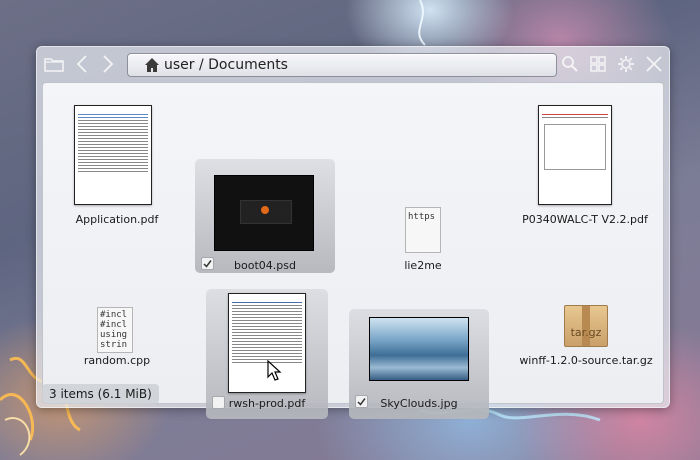 The height and width of the screenshot is (460, 700). I want to click on file-name: P0340WALC-T V2.2.pdf, so click(585, 219).